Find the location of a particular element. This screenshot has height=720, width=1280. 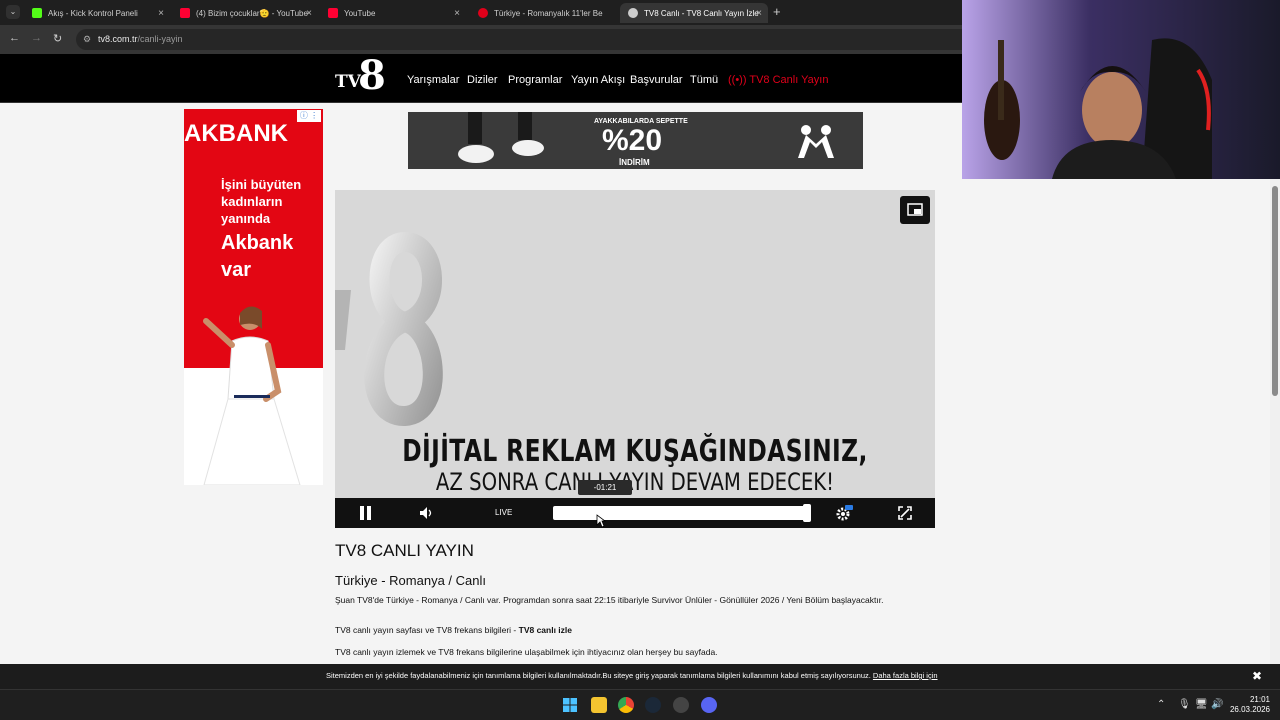

kappa-ad-indirim: İNDİRİM is located at coordinates (634, 162).